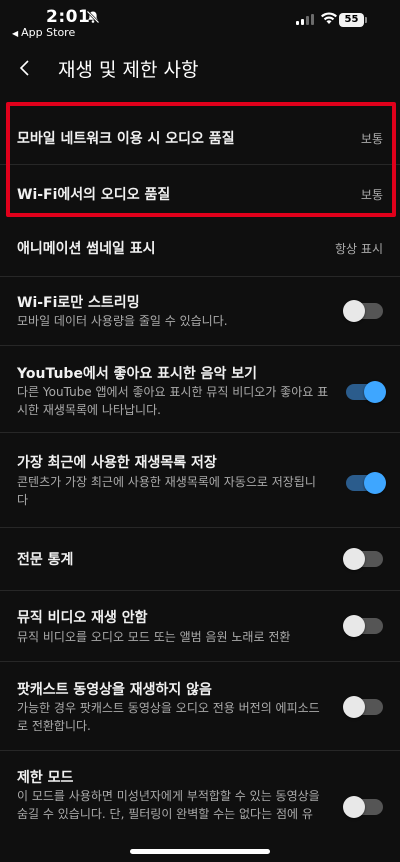  I want to click on cellular-signal-icon, so click(305, 19).